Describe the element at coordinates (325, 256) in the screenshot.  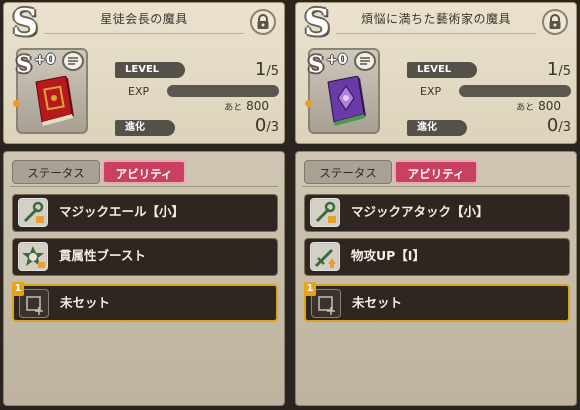
I see `sword-up-icon` at that location.